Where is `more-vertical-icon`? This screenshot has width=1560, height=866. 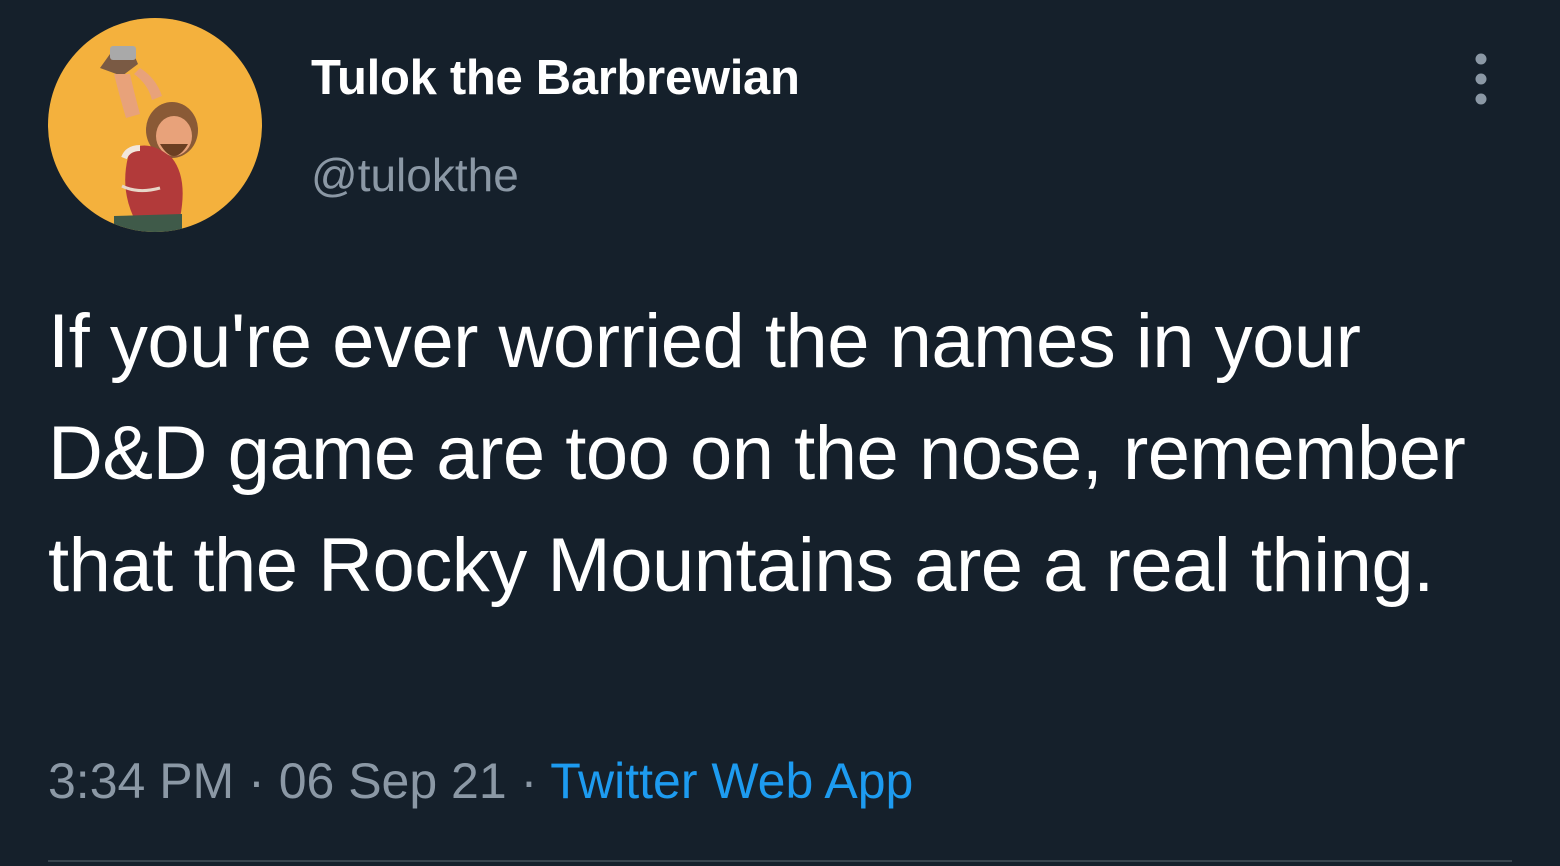 more-vertical-icon is located at coordinates (1481, 79).